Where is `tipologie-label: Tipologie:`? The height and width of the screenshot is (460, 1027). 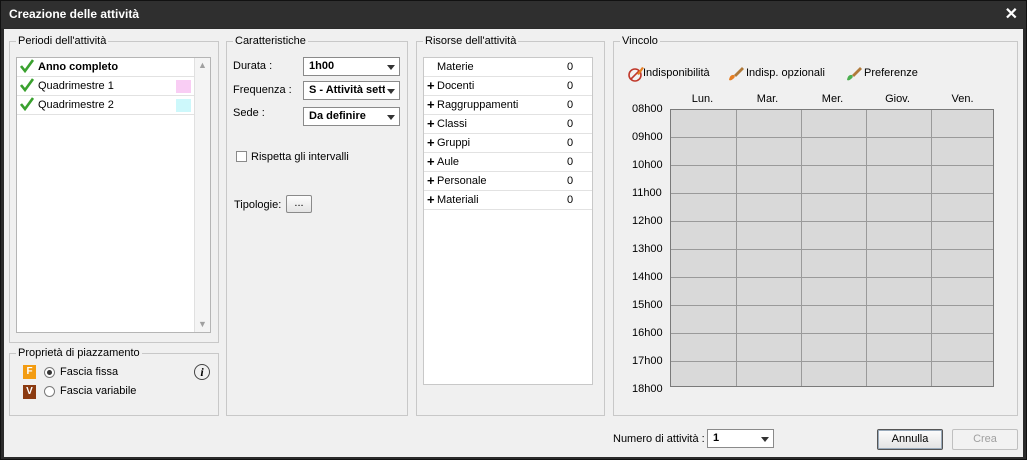
tipologie-label: Tipologie: is located at coordinates (258, 205).